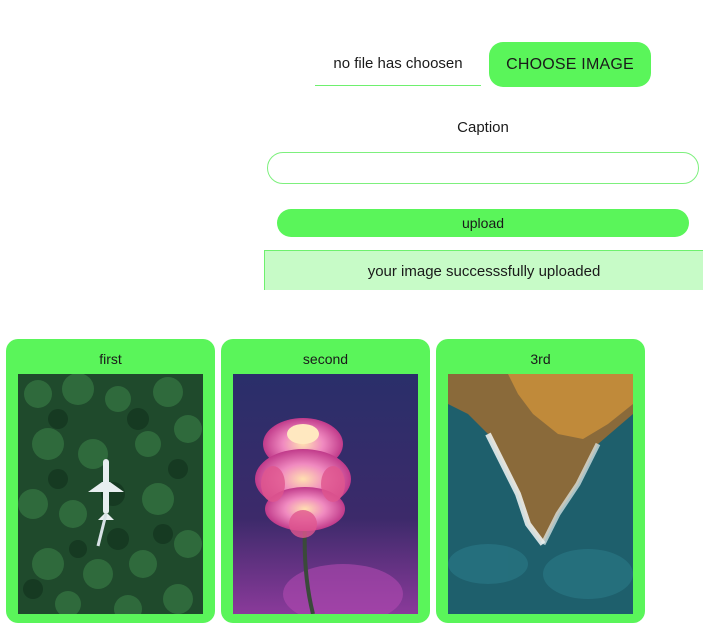  Describe the element at coordinates (540, 494) in the screenshot. I see `coastline-image` at that location.